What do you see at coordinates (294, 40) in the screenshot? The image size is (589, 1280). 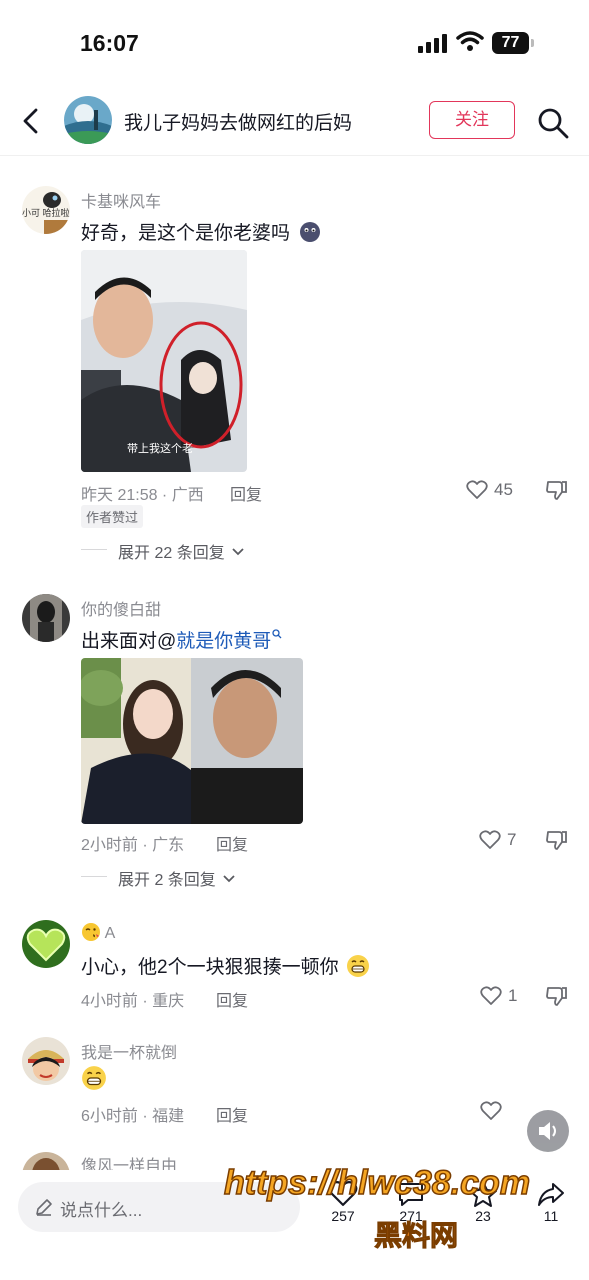 I see `status-bar: 16:07 77` at bounding box center [294, 40].